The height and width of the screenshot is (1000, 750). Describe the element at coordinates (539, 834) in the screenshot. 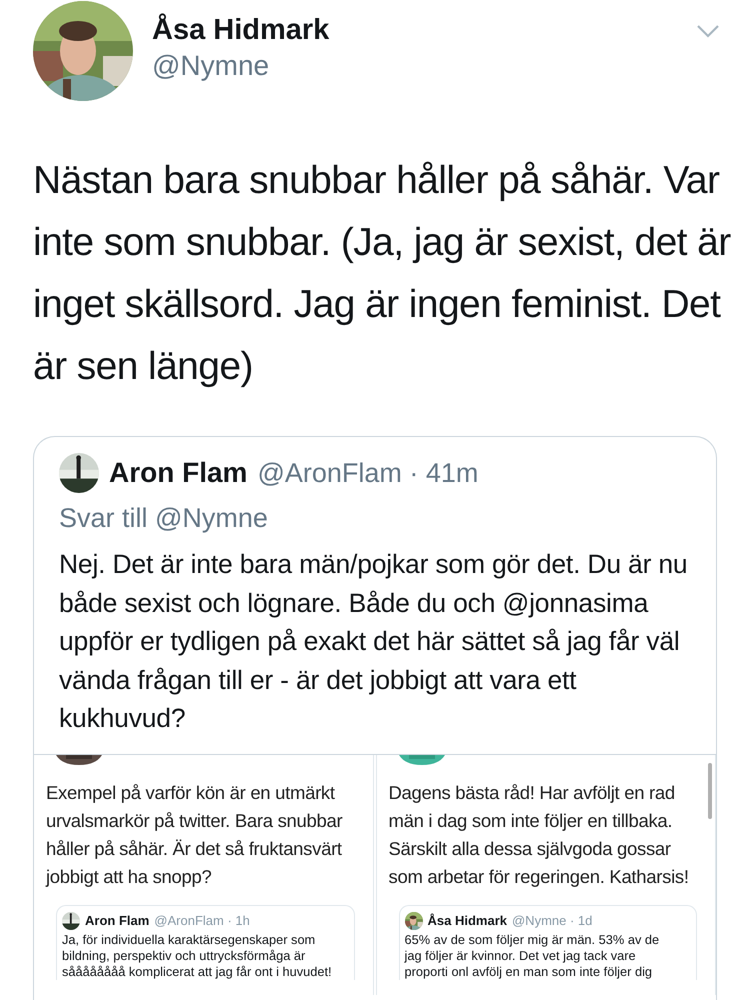

I see `screenshot-tweet-text: Dagens bästa råd! Har avföljt en rad män i dag som inte följer en tillbaka. Särskilt alla dessa självgoda gossar som arbetar för regeringen. Katharsis!` at that location.